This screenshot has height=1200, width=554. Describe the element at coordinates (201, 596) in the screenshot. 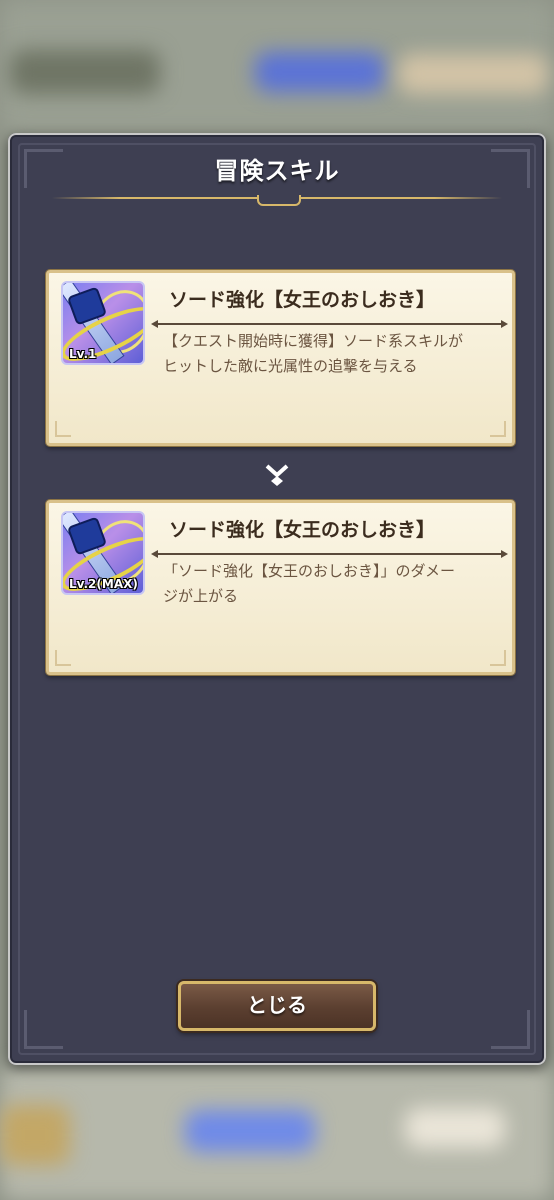

I see `skill-description-line: ジが上がる` at that location.